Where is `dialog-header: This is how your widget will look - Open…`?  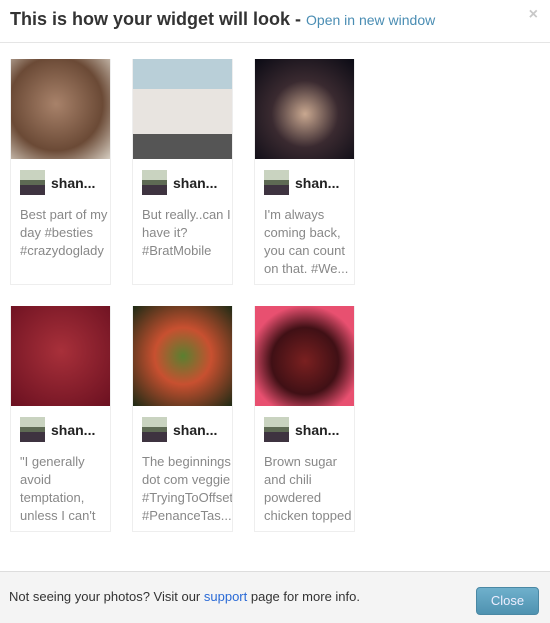 dialog-header: This is how your widget will look - Open… is located at coordinates (275, 21).